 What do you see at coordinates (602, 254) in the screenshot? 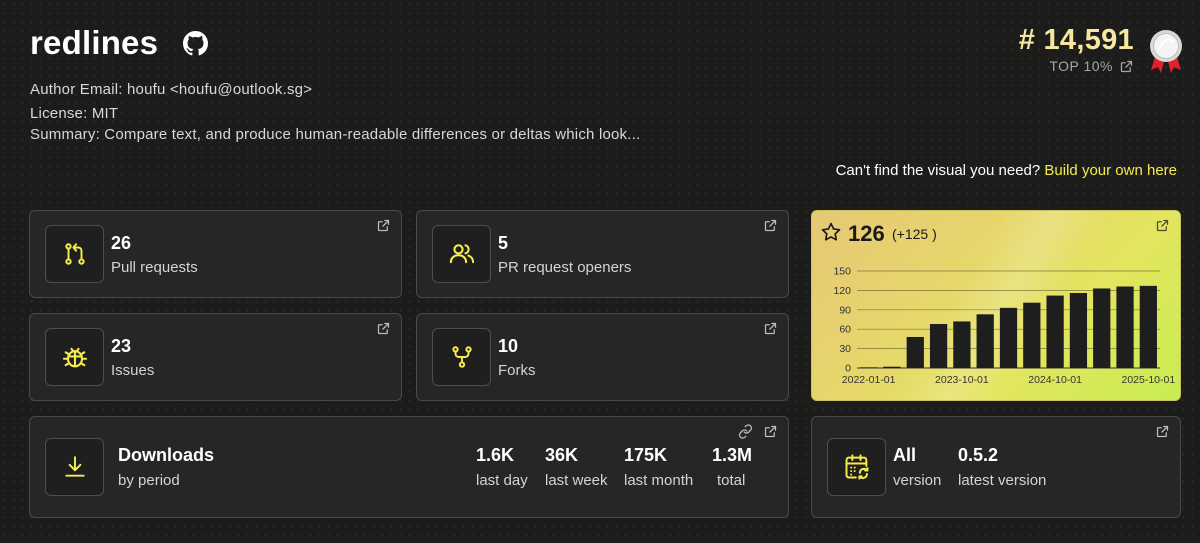
I see `pr-openers-card: 5 PR request openers` at bounding box center [602, 254].